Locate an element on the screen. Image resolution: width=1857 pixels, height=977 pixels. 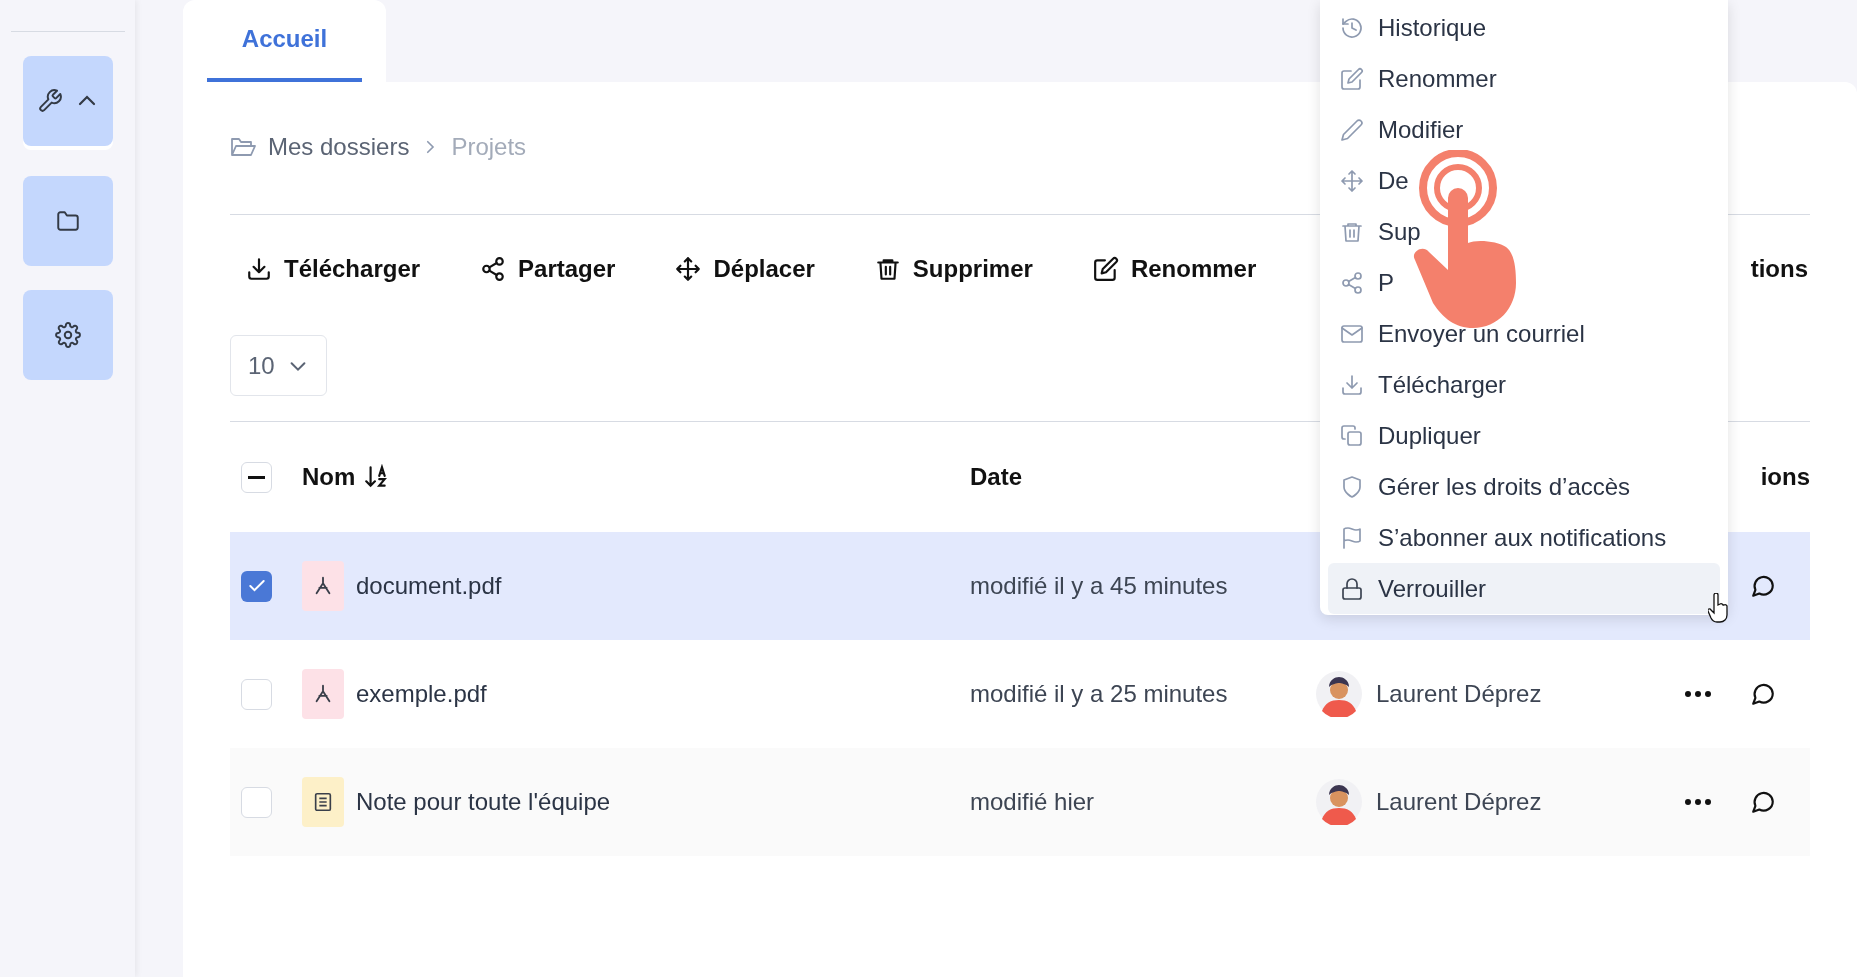
file-name: document.pdf is located at coordinates (429, 586).